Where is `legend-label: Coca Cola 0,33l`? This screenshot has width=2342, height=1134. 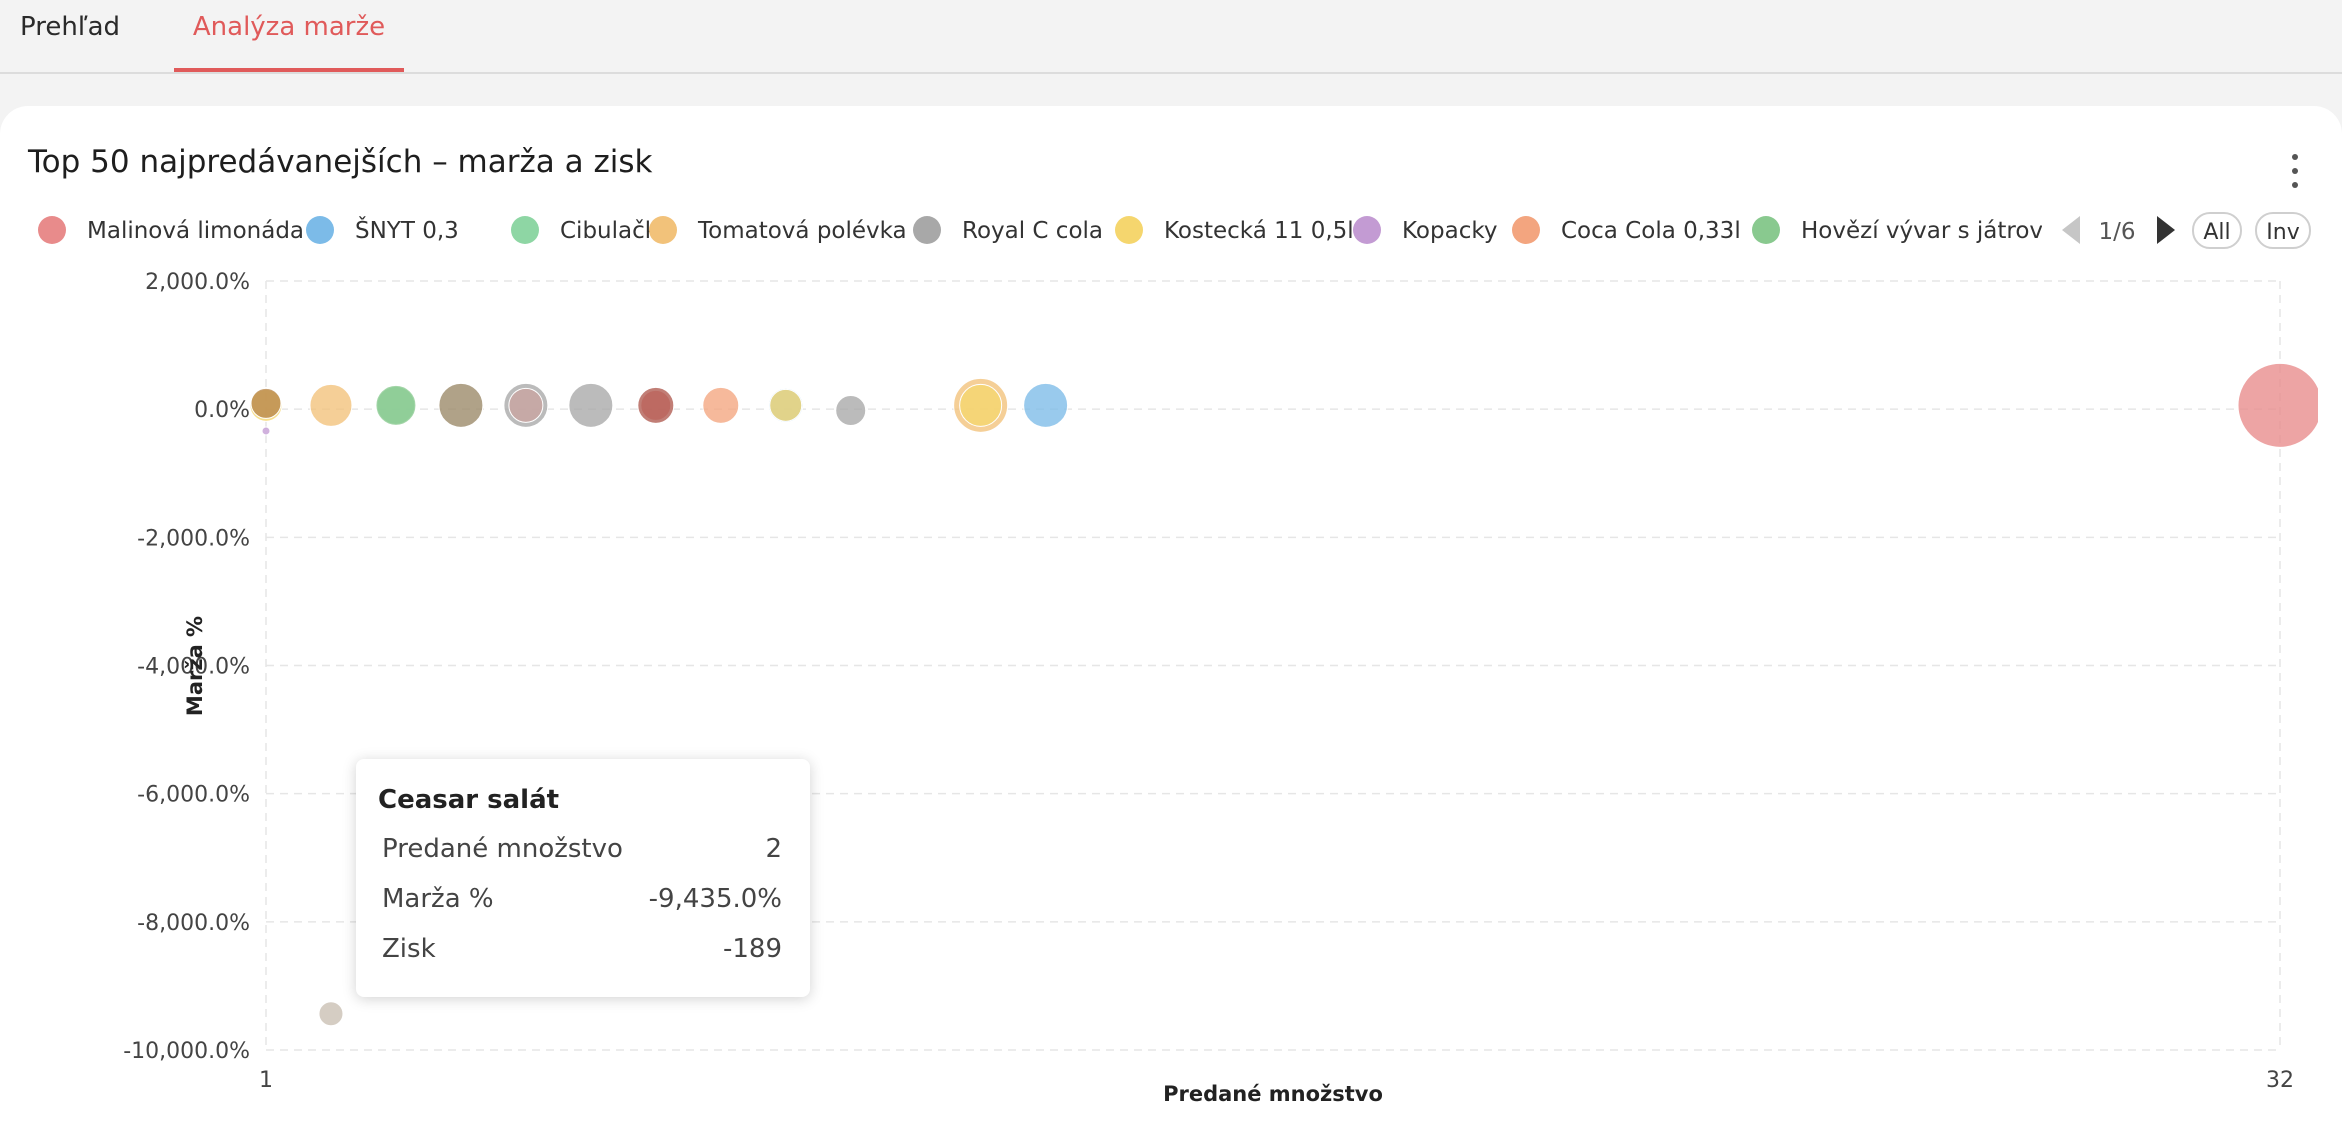 legend-label: Coca Cola 0,33l is located at coordinates (1651, 231).